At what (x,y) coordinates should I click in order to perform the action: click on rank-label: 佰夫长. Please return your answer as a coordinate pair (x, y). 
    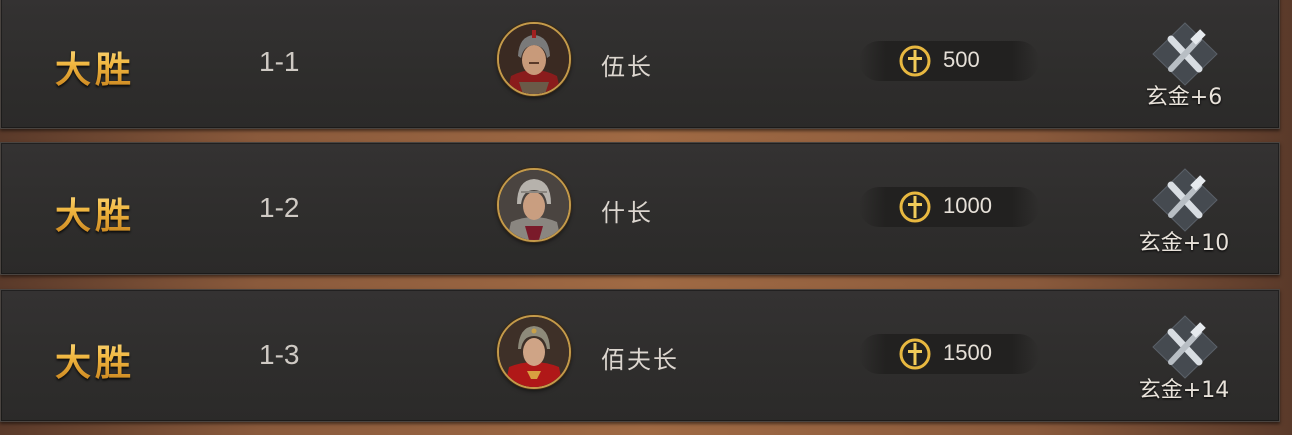
    Looking at the image, I should click on (640, 360).